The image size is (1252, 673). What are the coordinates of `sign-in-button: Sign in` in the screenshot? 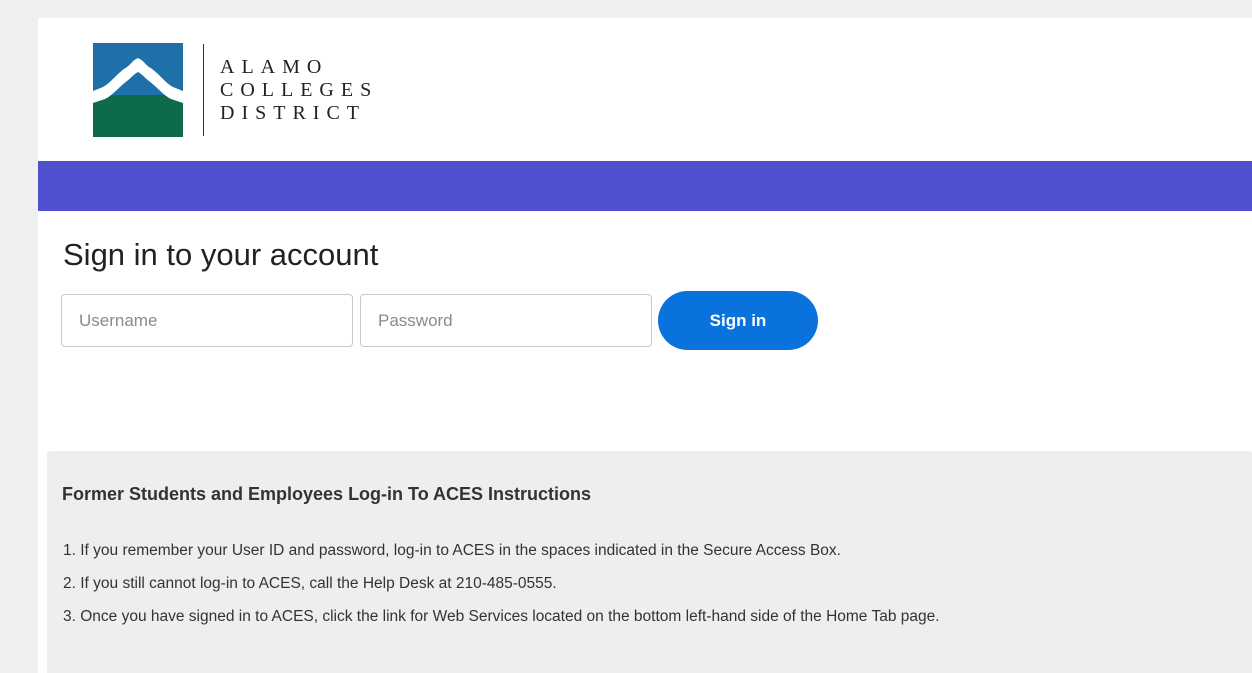 It's located at (738, 320).